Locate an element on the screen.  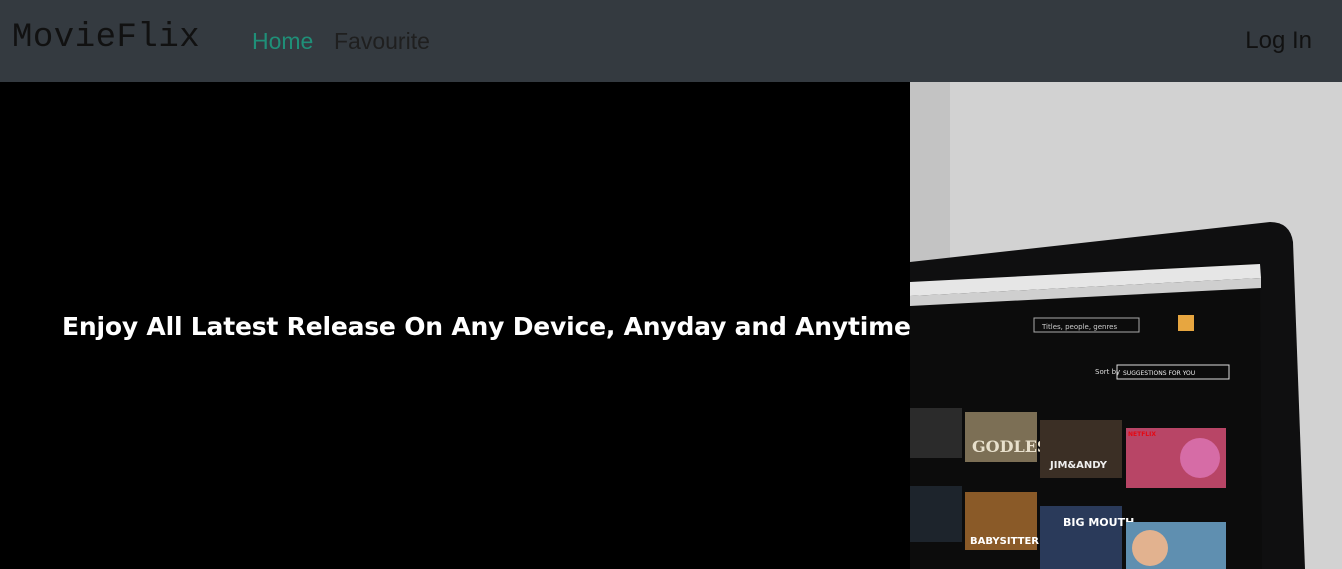
login-link: Log In is located at coordinates (1278, 41).